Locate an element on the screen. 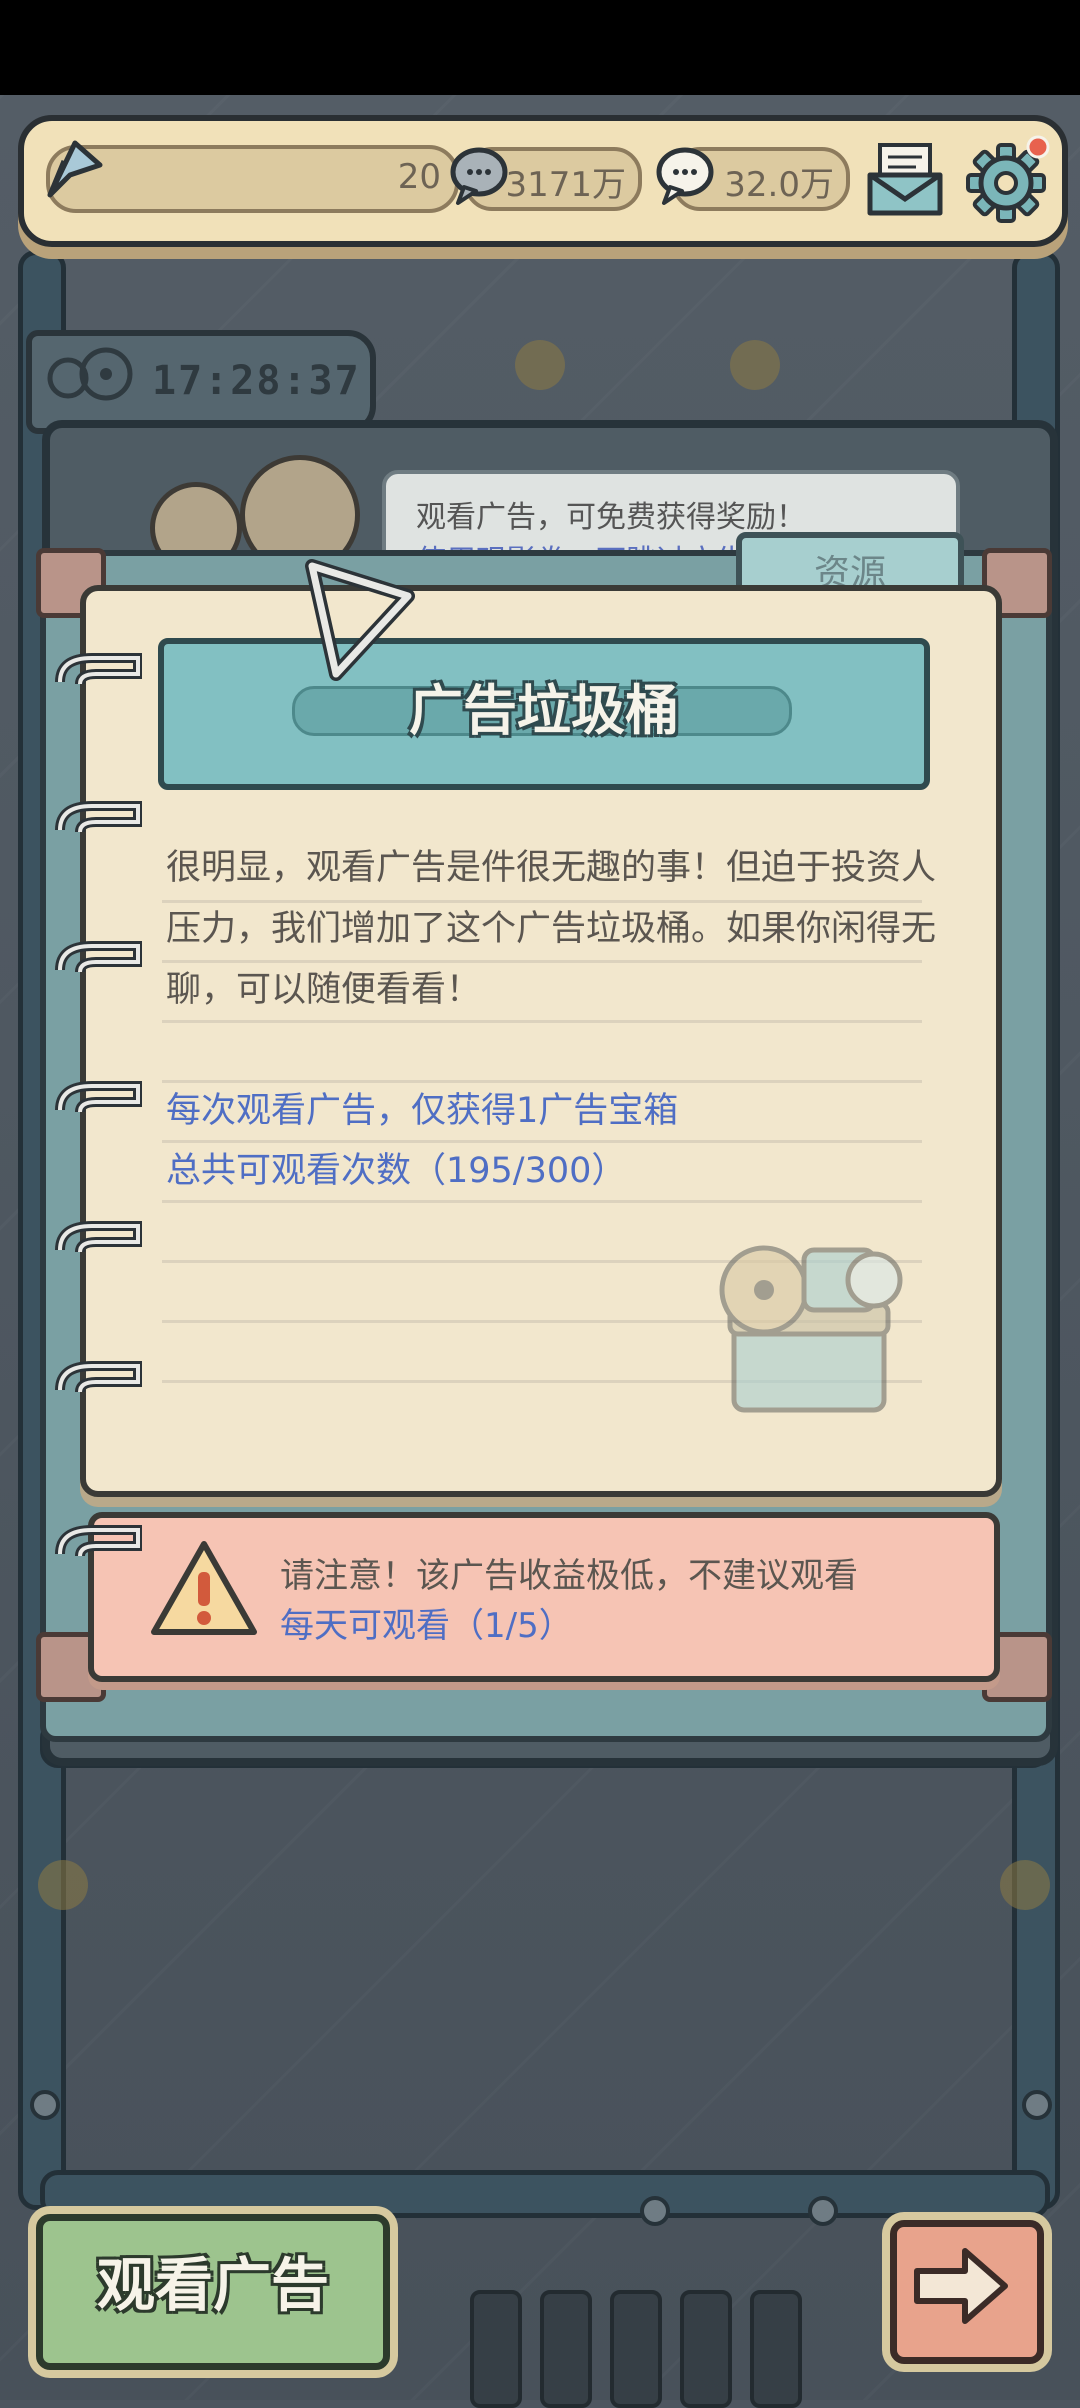 The width and height of the screenshot is (1080, 2408). watch-ad-button: 观看广告 is located at coordinates (213, 2292).